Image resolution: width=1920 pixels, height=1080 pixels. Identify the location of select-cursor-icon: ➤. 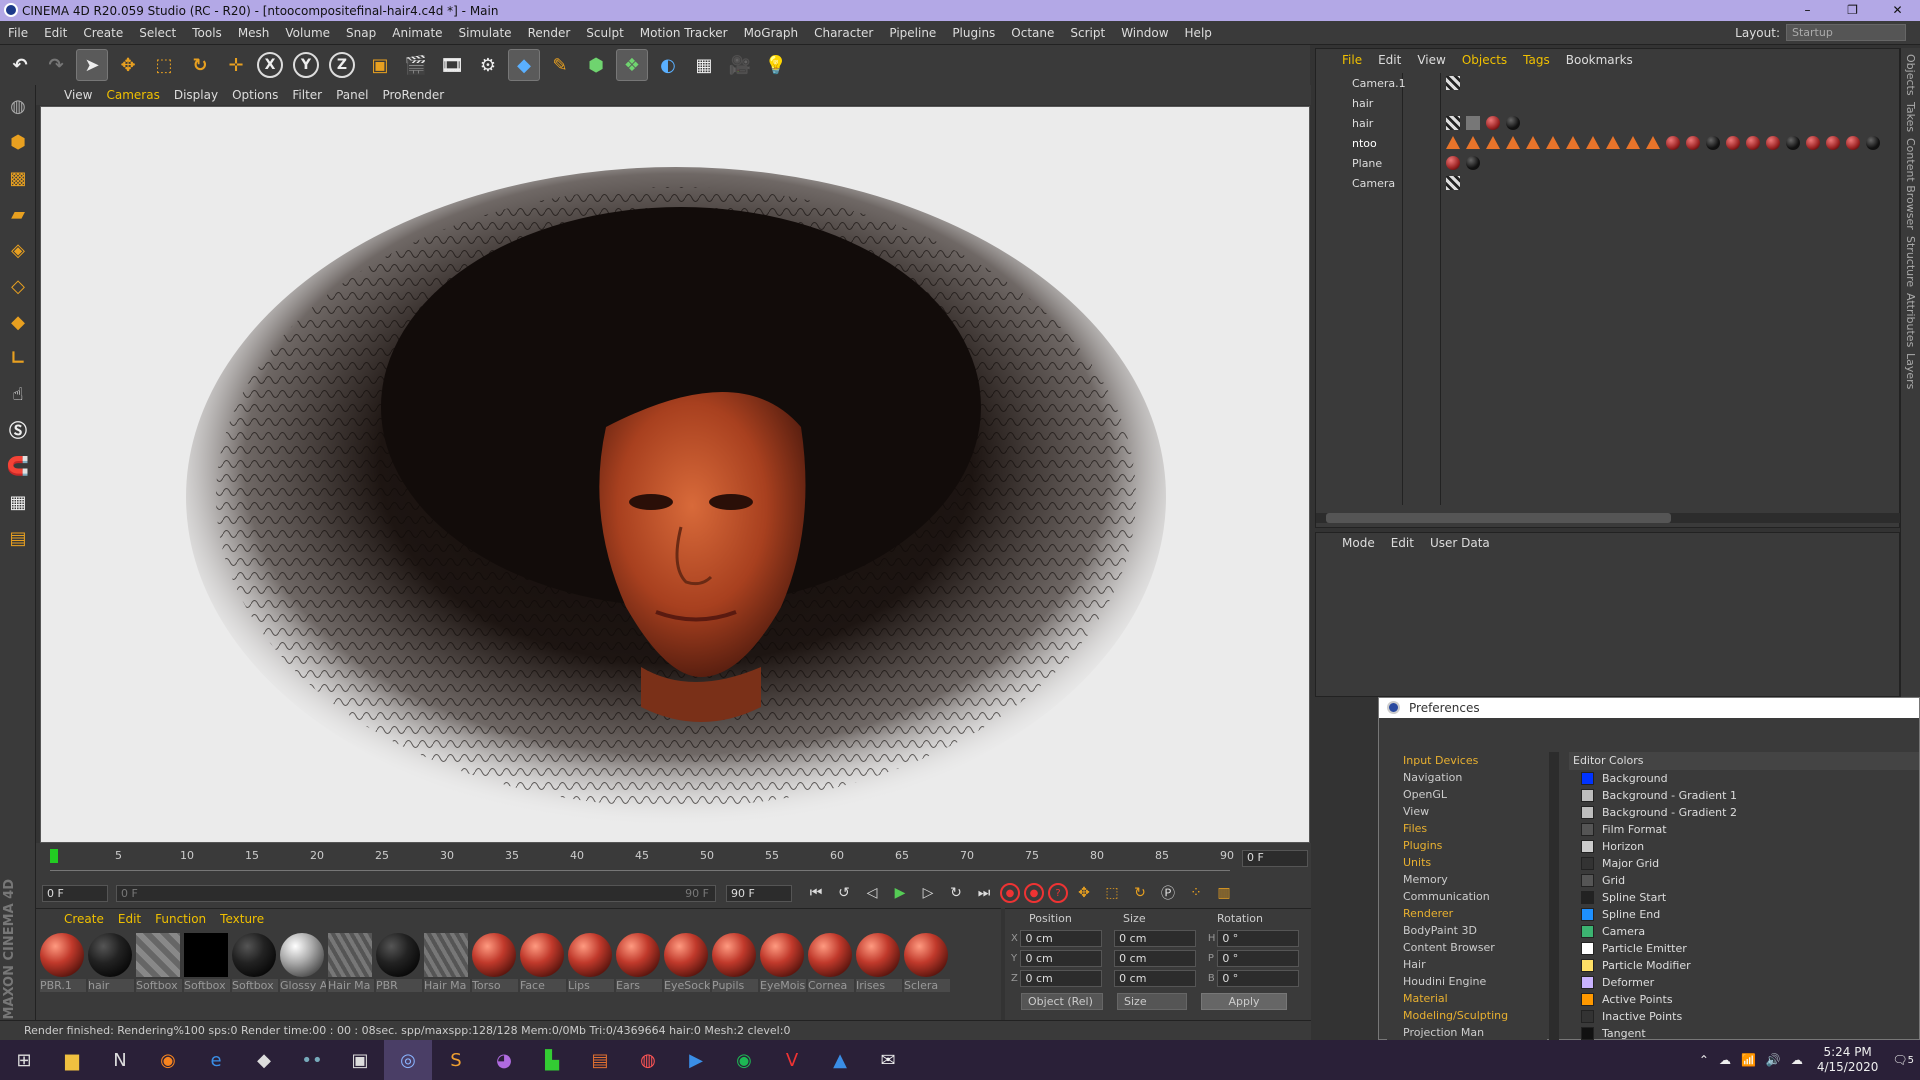
(92, 65).